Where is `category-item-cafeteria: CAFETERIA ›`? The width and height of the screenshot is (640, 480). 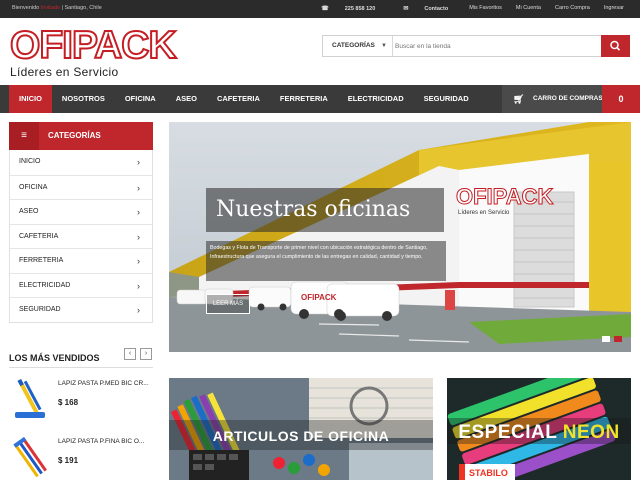
category-item-cafeteria: CAFETERIA › is located at coordinates (81, 236).